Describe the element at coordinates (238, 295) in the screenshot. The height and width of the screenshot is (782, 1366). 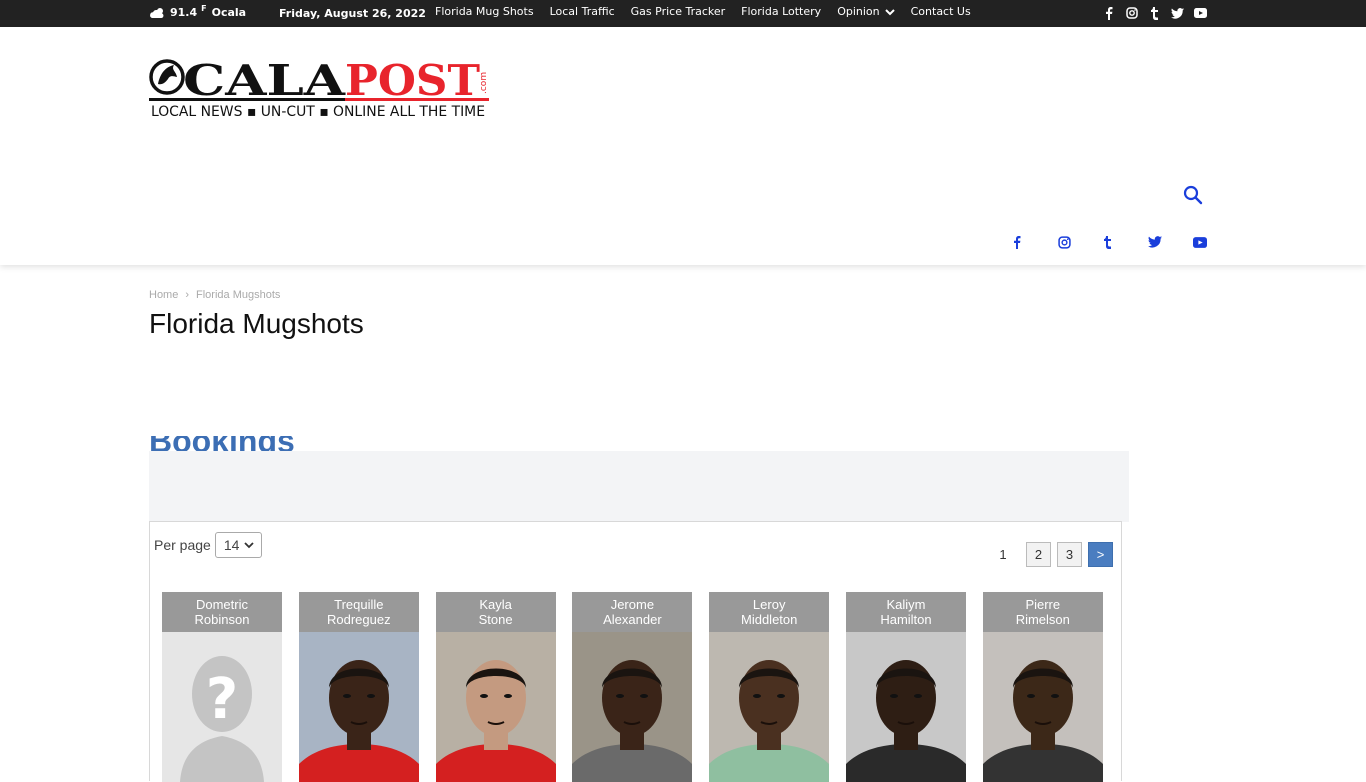
I see `breadcrumb-current: Florida Mugshots` at that location.